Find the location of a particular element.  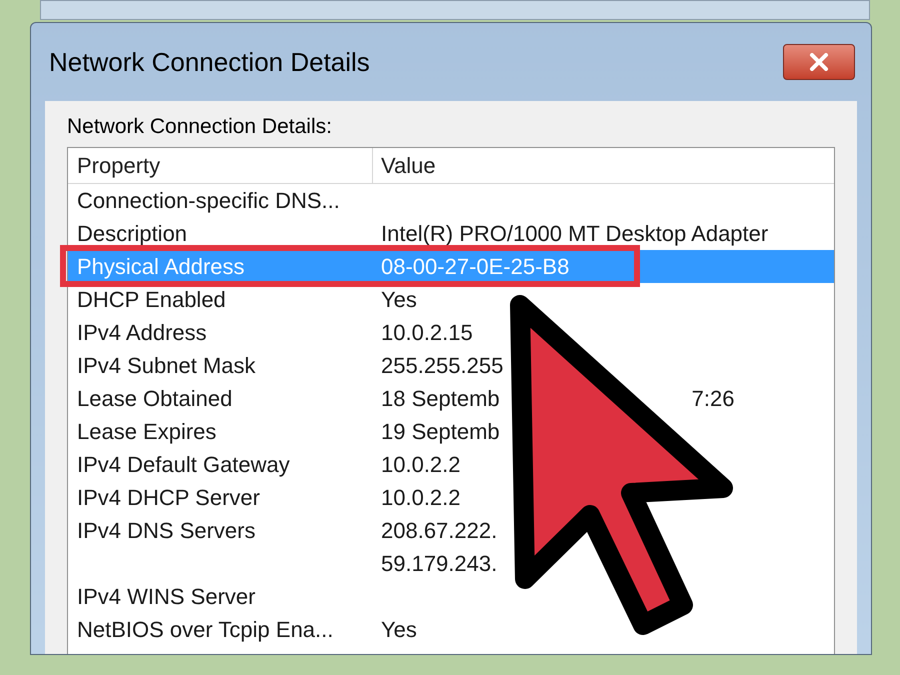

property-cell: IPv4 Default Gateway is located at coordinates (183, 464).